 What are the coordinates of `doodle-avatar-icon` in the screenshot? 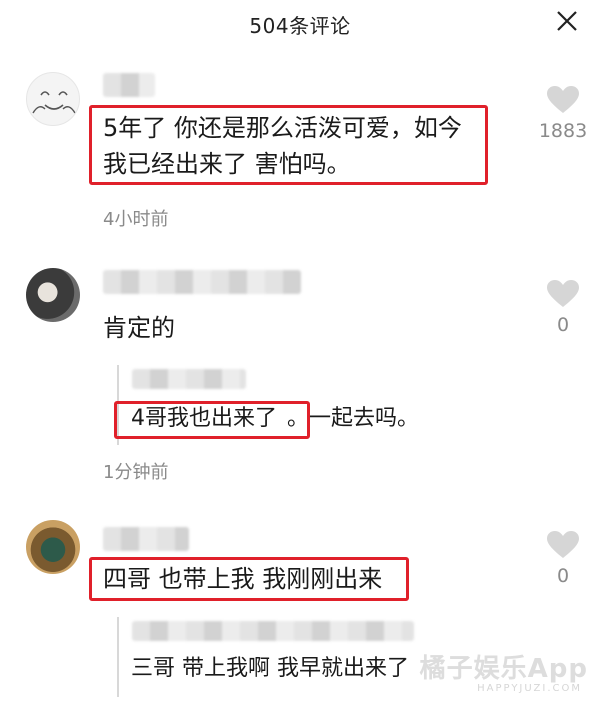 It's located at (54, 102).